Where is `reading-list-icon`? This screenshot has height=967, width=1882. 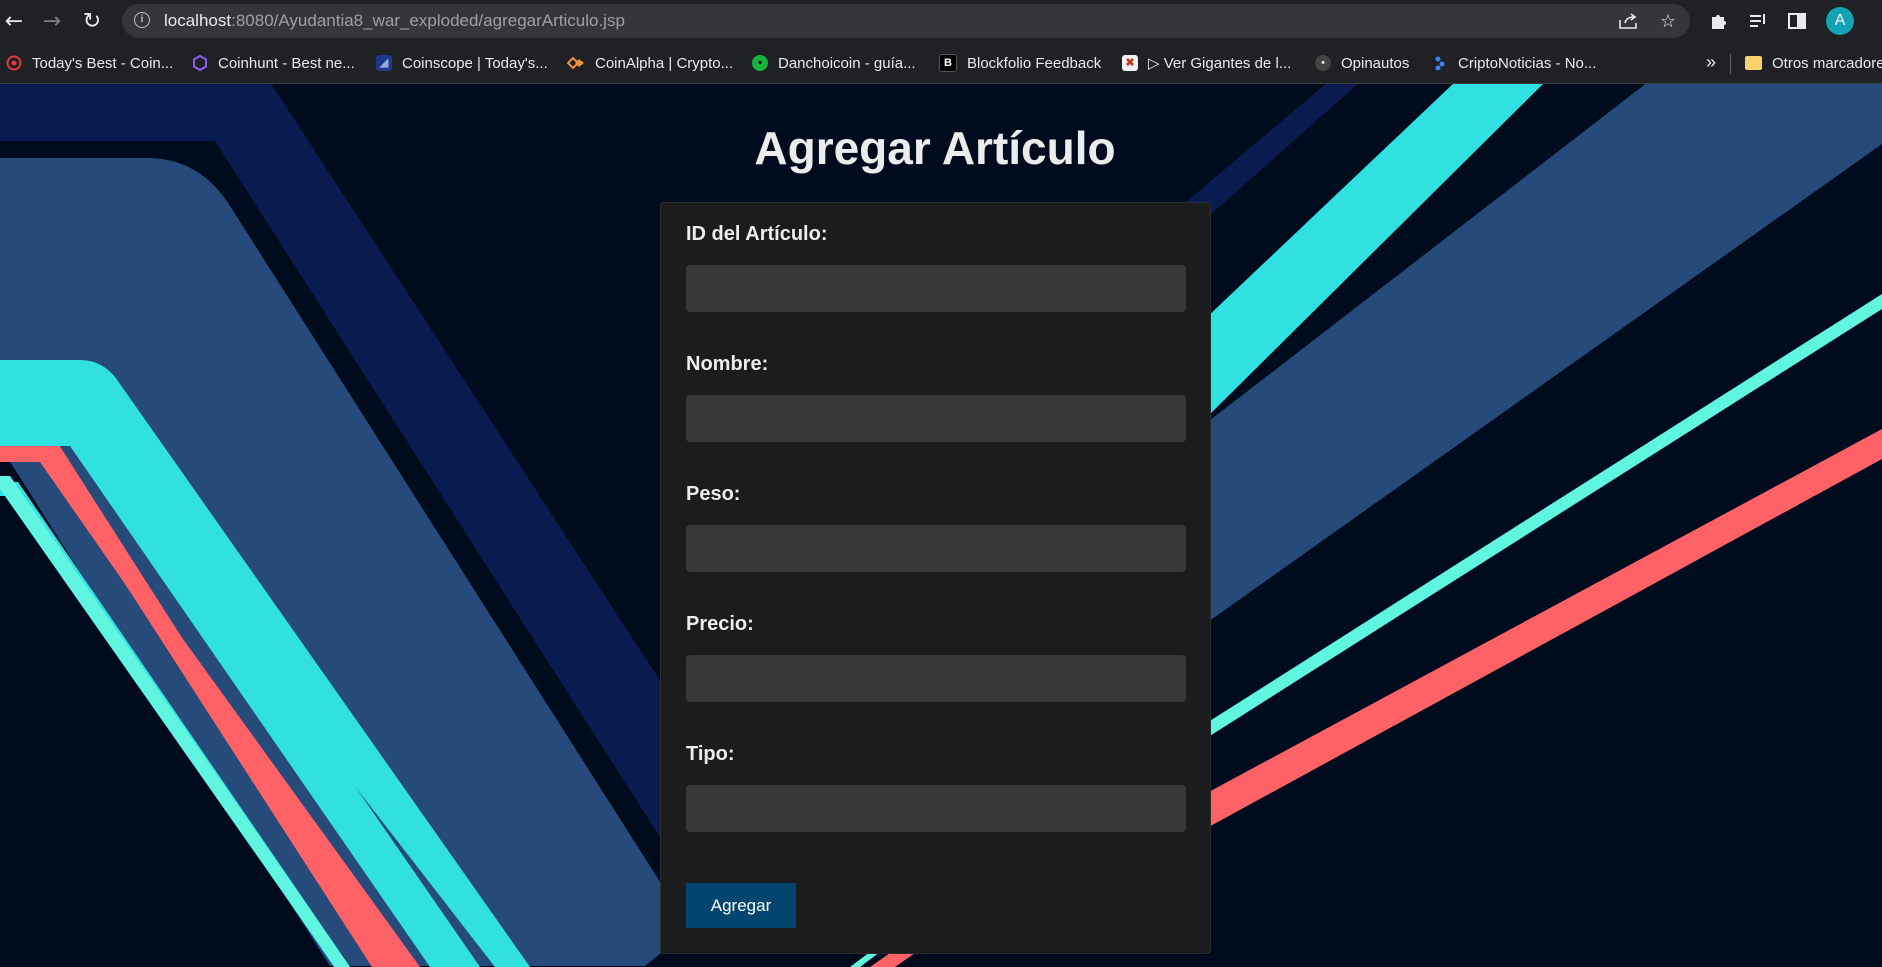
reading-list-icon is located at coordinates (1758, 21).